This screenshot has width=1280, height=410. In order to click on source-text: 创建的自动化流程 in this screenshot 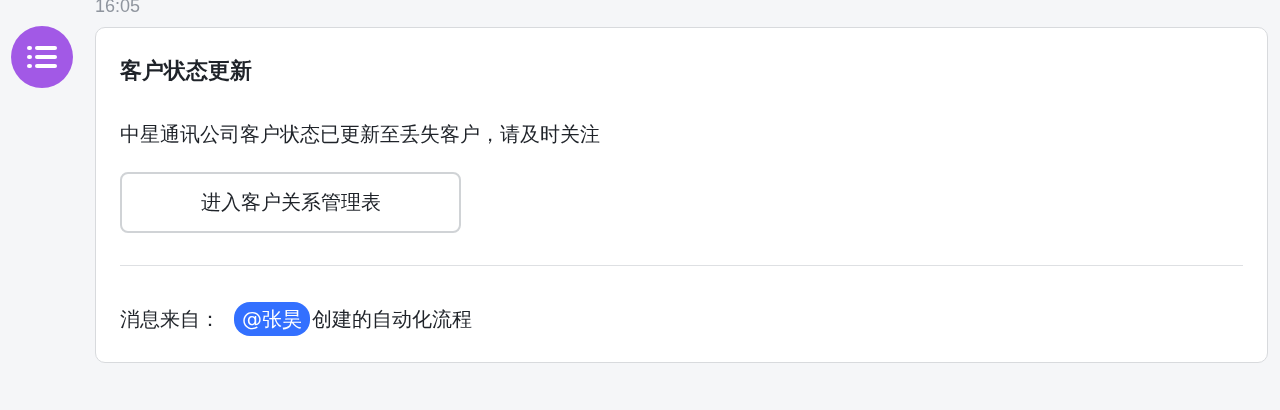, I will do `click(392, 319)`.